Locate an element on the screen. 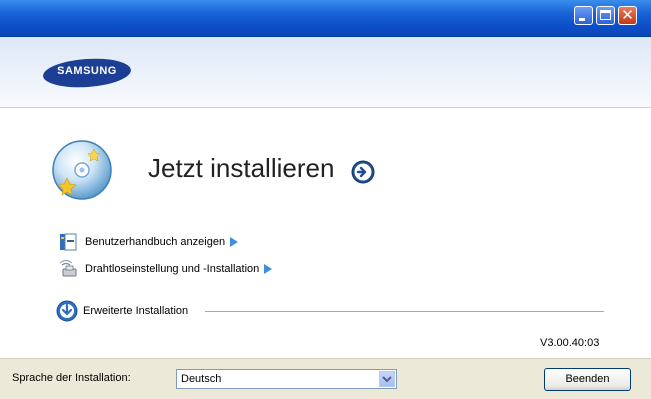 This screenshot has height=399, width=651. chevron-down-icon is located at coordinates (387, 379).